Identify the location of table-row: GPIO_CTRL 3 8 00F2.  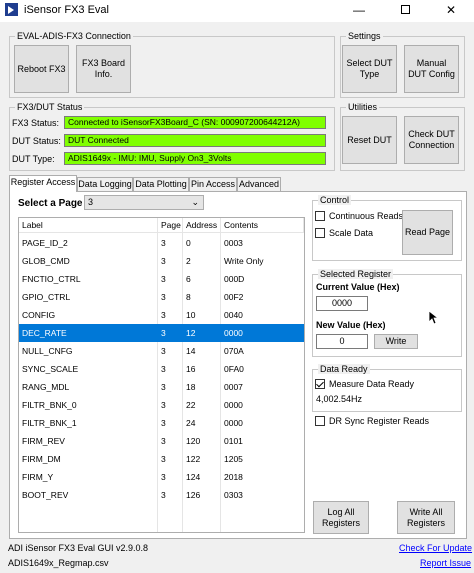
(161, 297).